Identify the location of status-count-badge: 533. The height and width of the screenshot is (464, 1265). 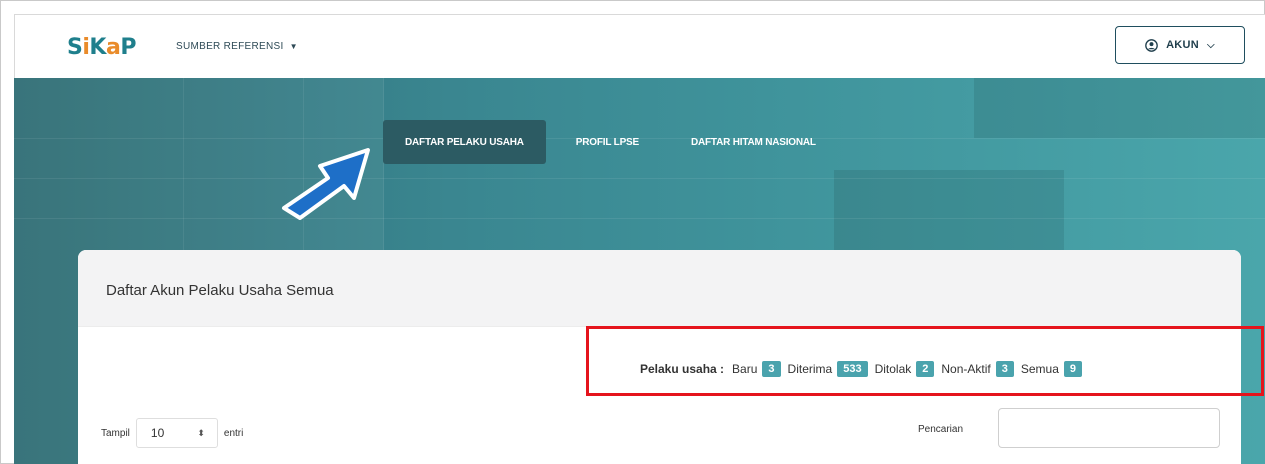
(852, 369).